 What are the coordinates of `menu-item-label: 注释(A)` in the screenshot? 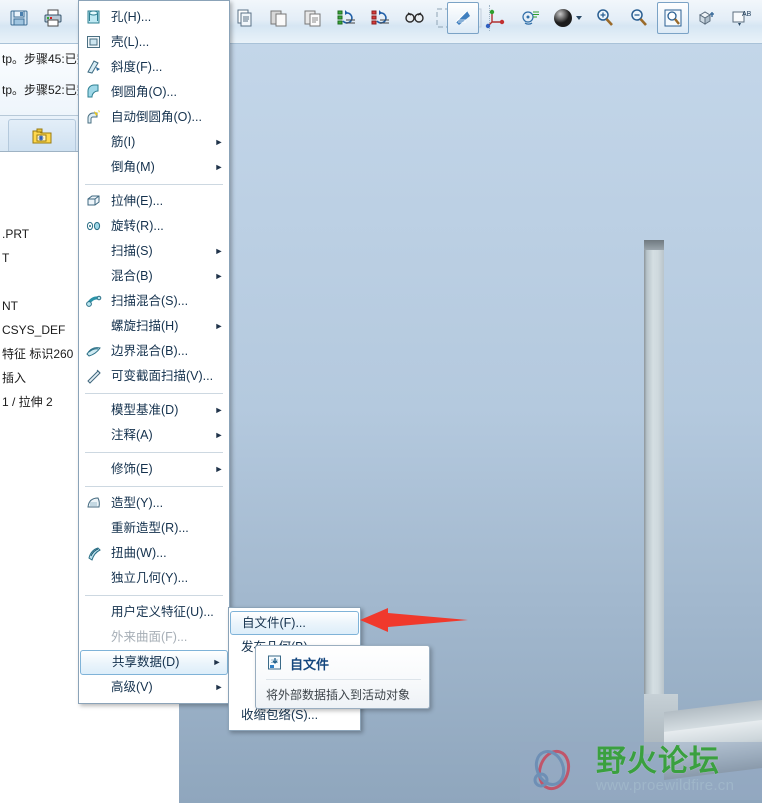 It's located at (132, 435).